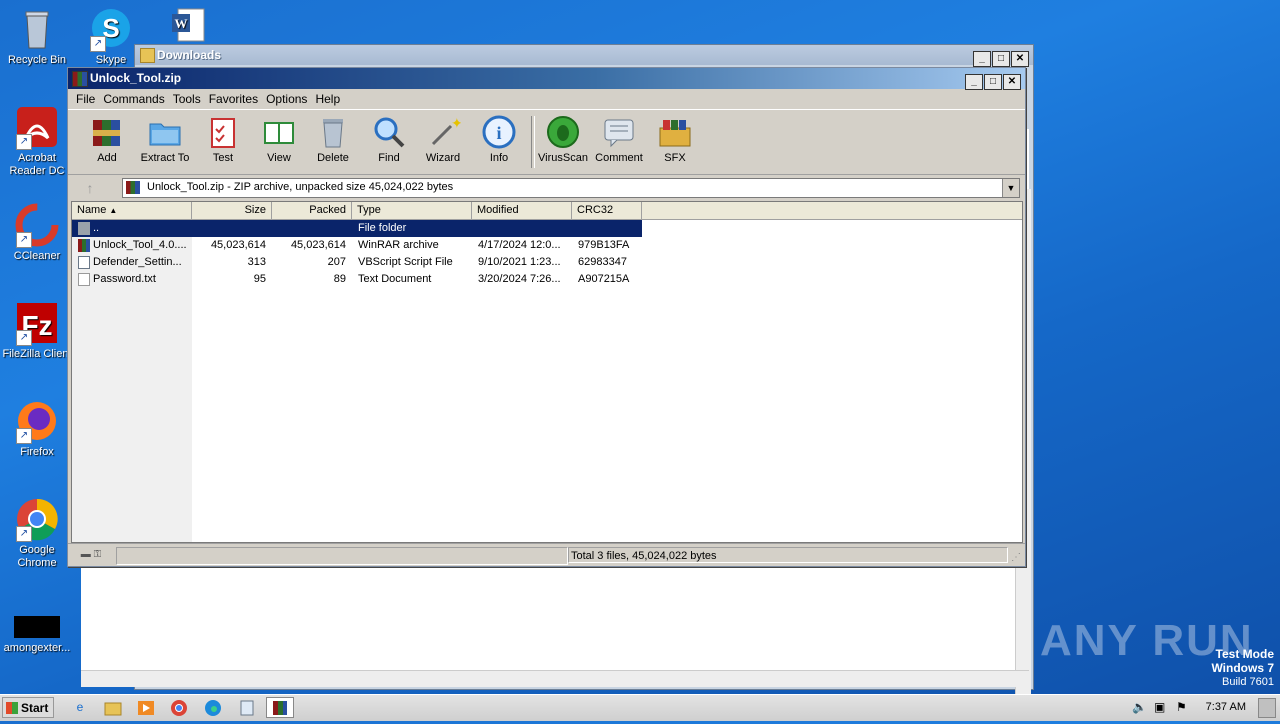 This screenshot has width=1280, height=724. I want to click on test-mode-line1: Test Mode, so click(1244, 654).